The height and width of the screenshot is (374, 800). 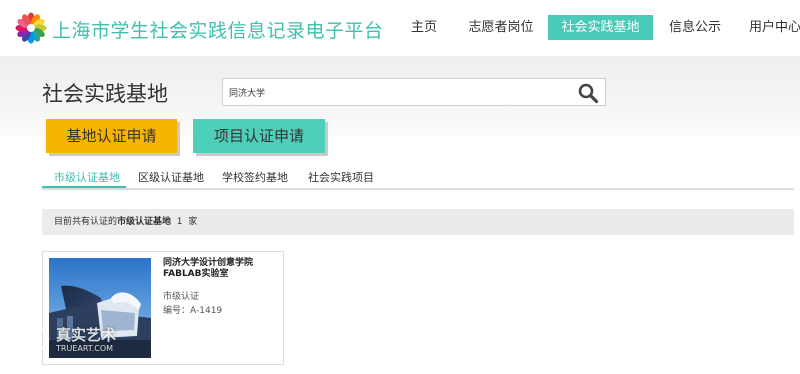 I want to click on page-title: 社会实践基地, so click(x=105, y=94).